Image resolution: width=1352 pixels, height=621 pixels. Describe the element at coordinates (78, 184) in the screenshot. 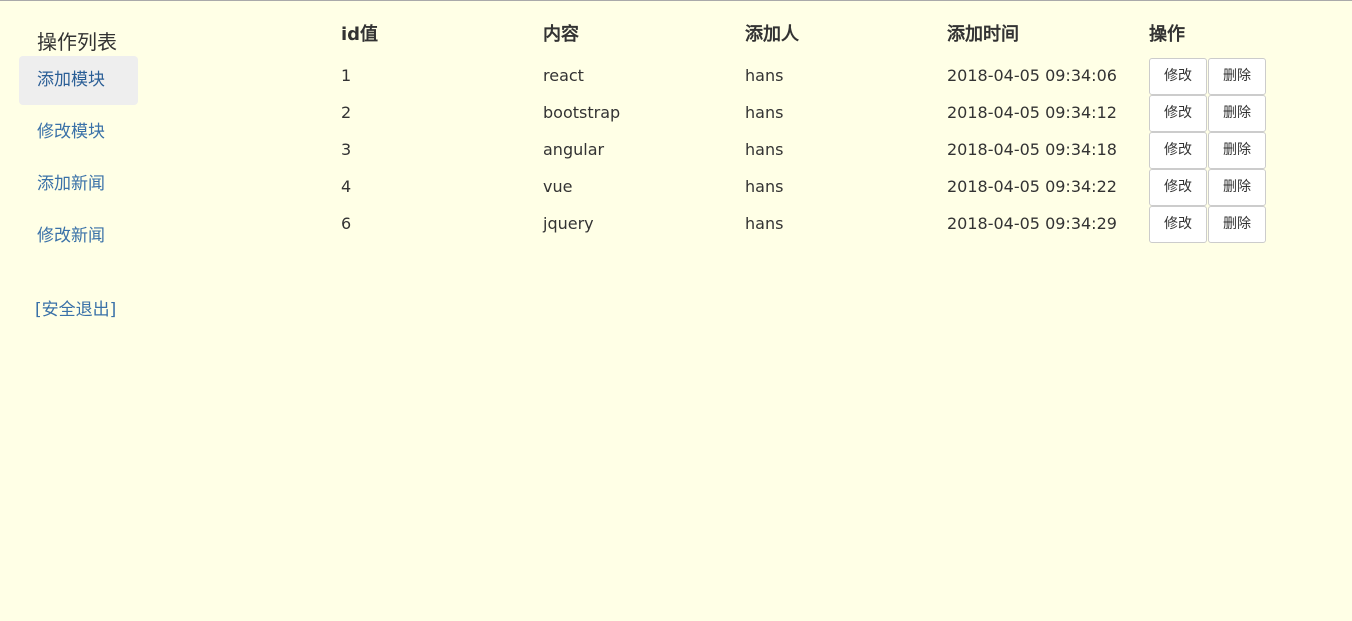

I see `sidebar-item-add-news: 添加新闻` at that location.